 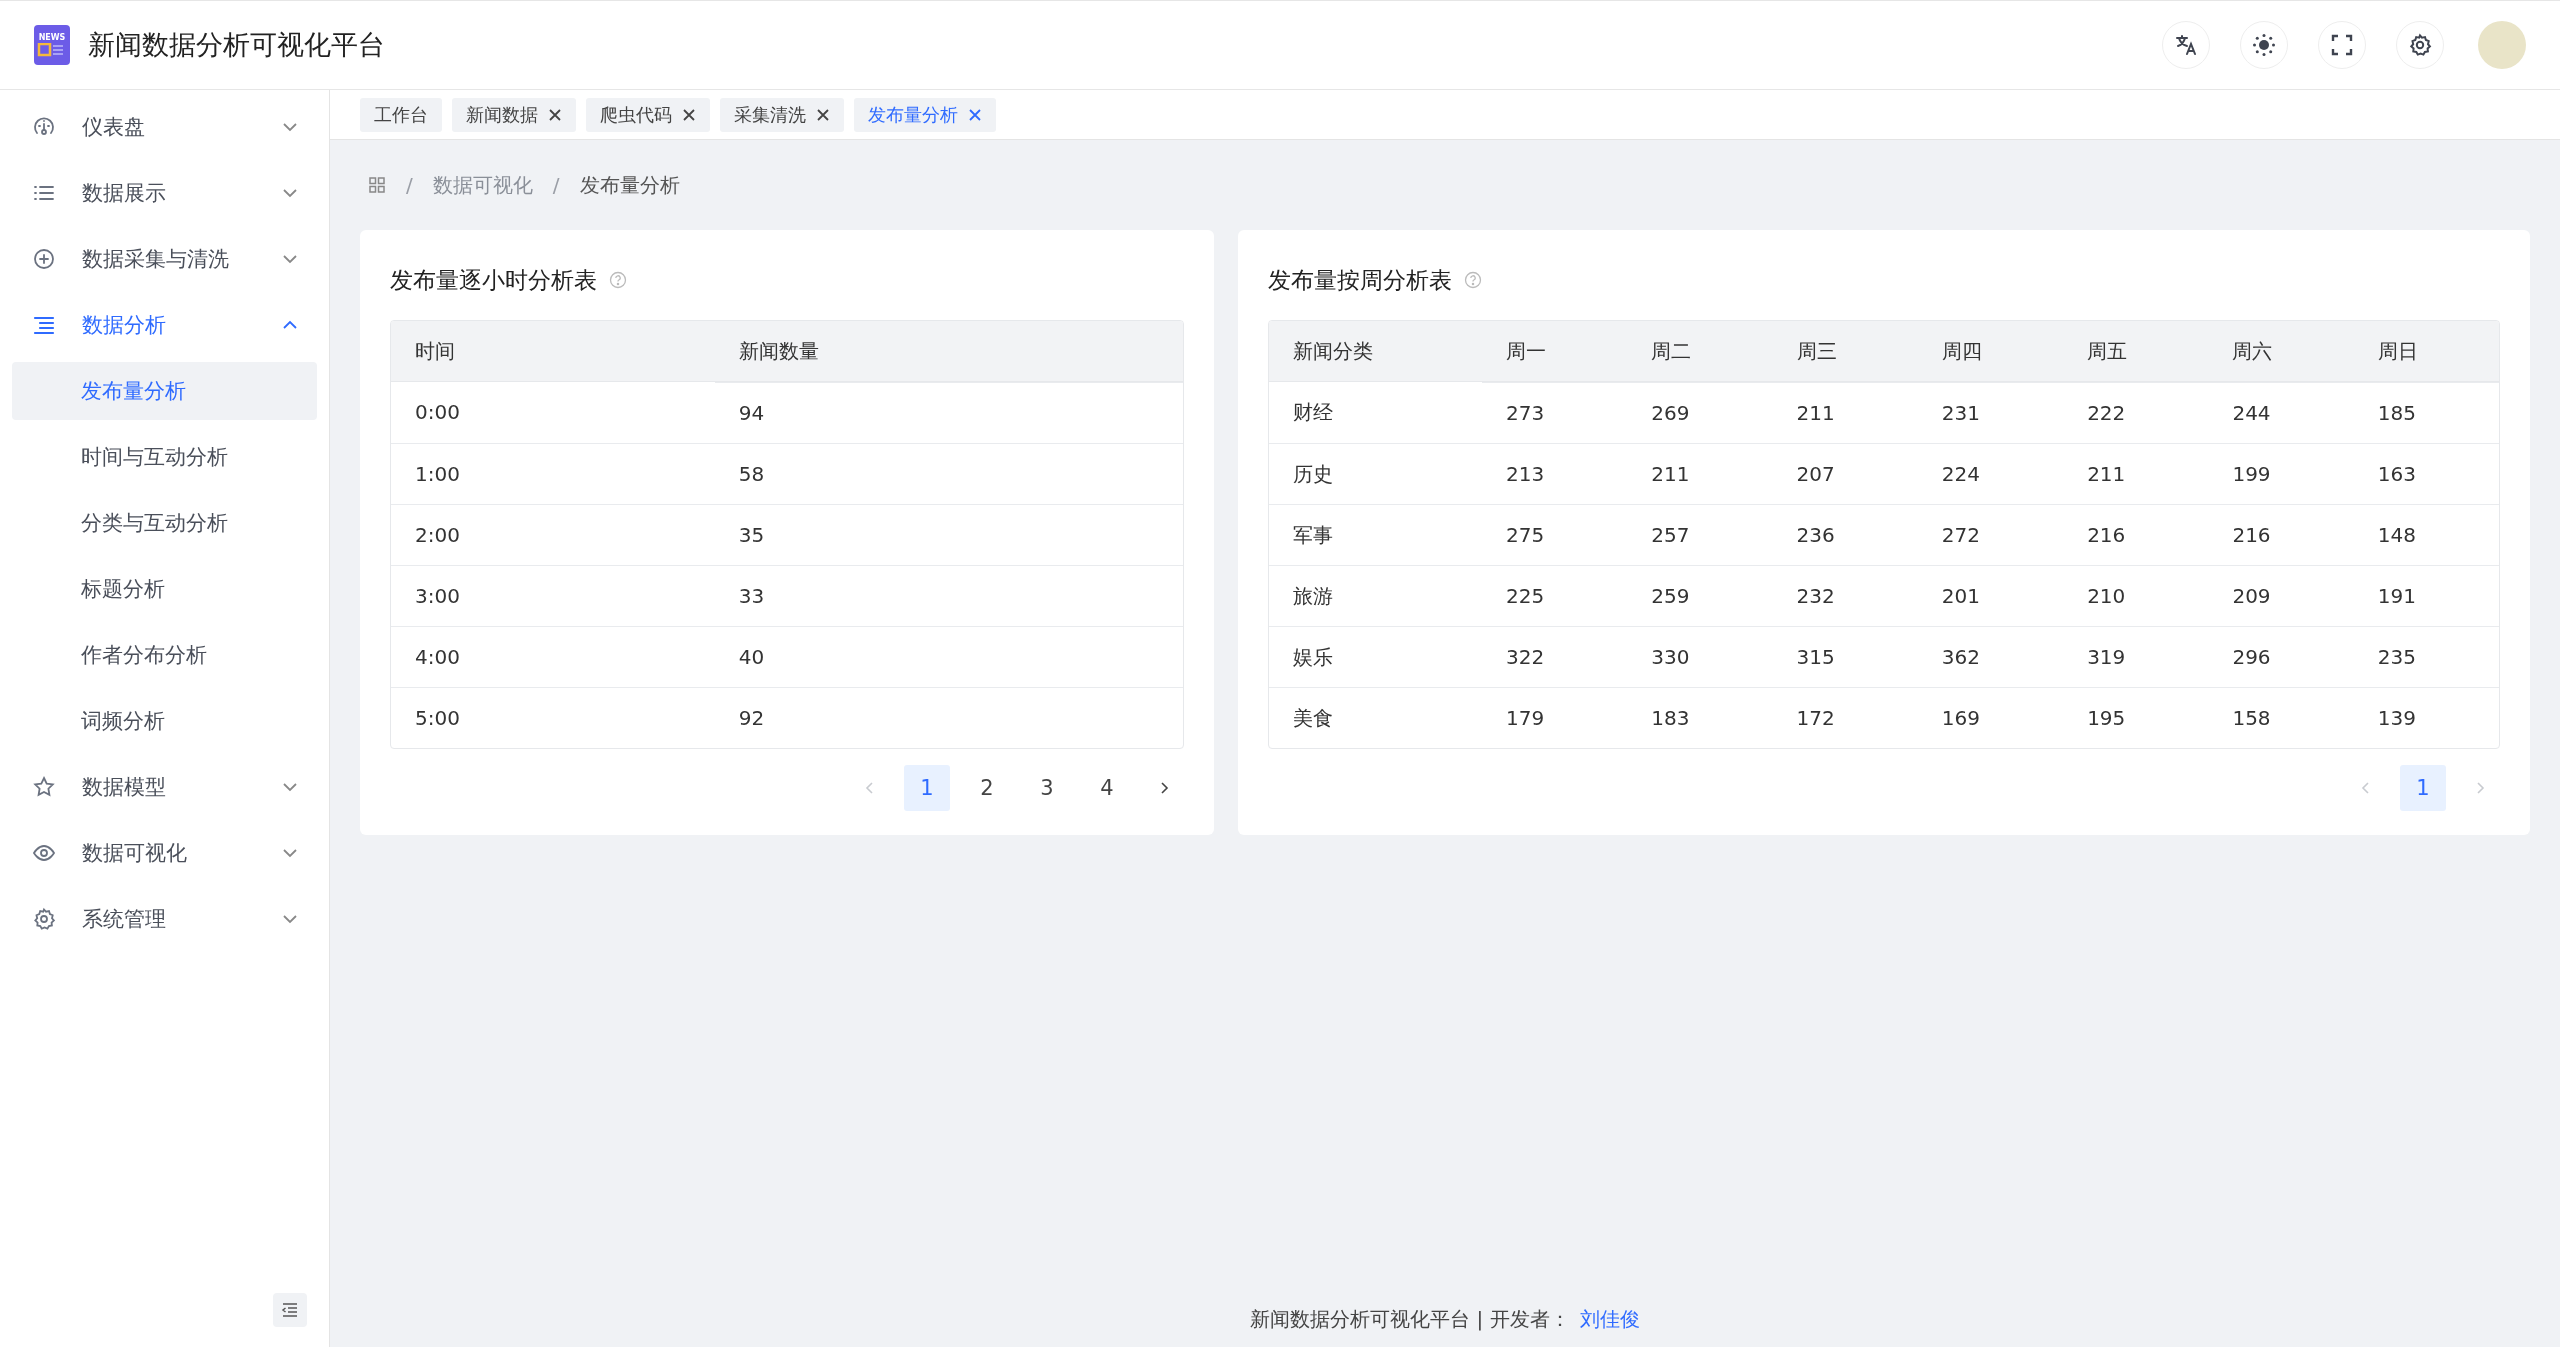 I want to click on column-header: 周三, so click(x=1845, y=351).